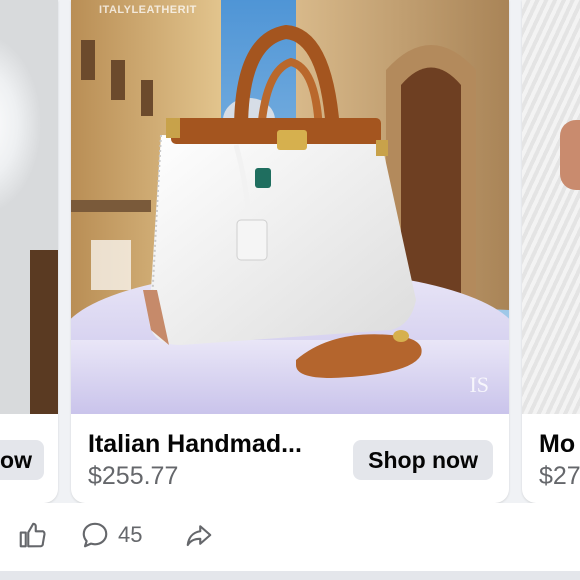 The width and height of the screenshot is (580, 580). What do you see at coordinates (557, 444) in the screenshot?
I see `product-title-right: Mo` at bounding box center [557, 444].